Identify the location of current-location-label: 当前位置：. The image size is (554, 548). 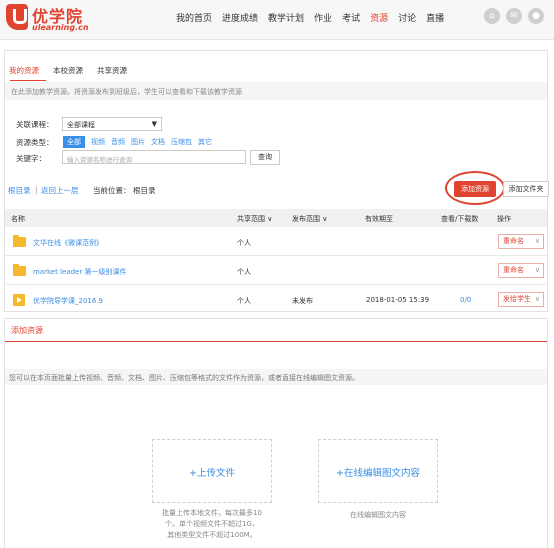
(112, 190).